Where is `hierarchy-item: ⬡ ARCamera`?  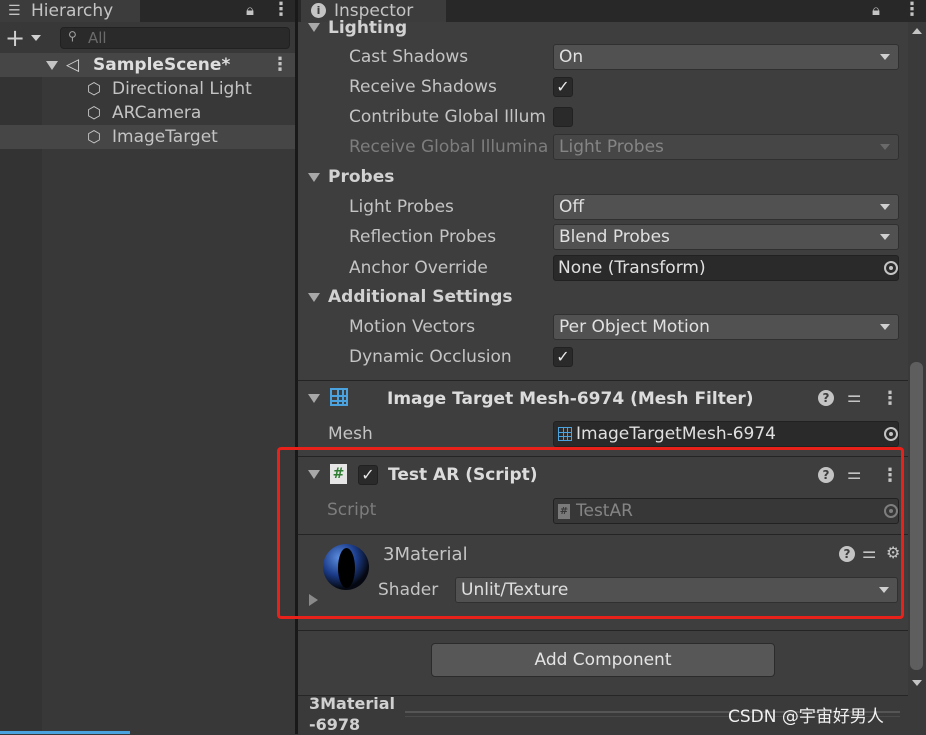 hierarchy-item: ⬡ ARCamera is located at coordinates (147, 113).